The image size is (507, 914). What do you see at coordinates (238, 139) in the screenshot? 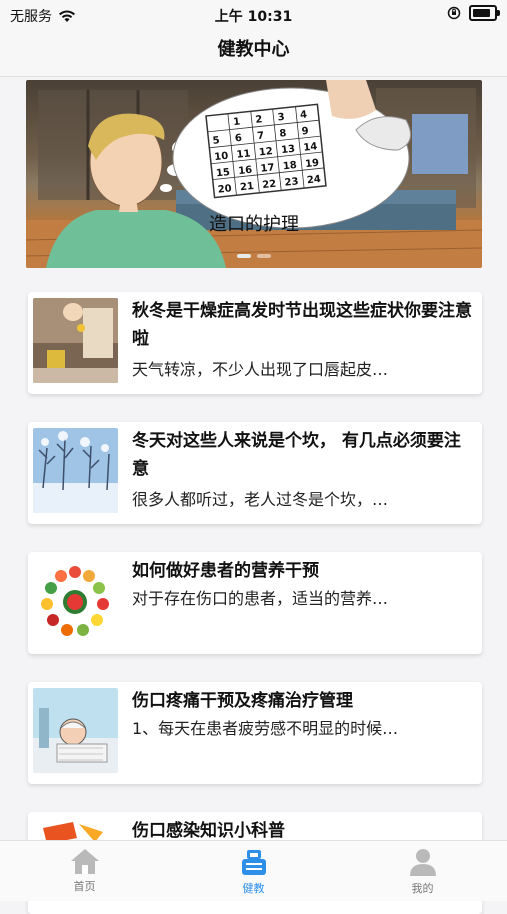
I see `calendar-day: 6` at bounding box center [238, 139].